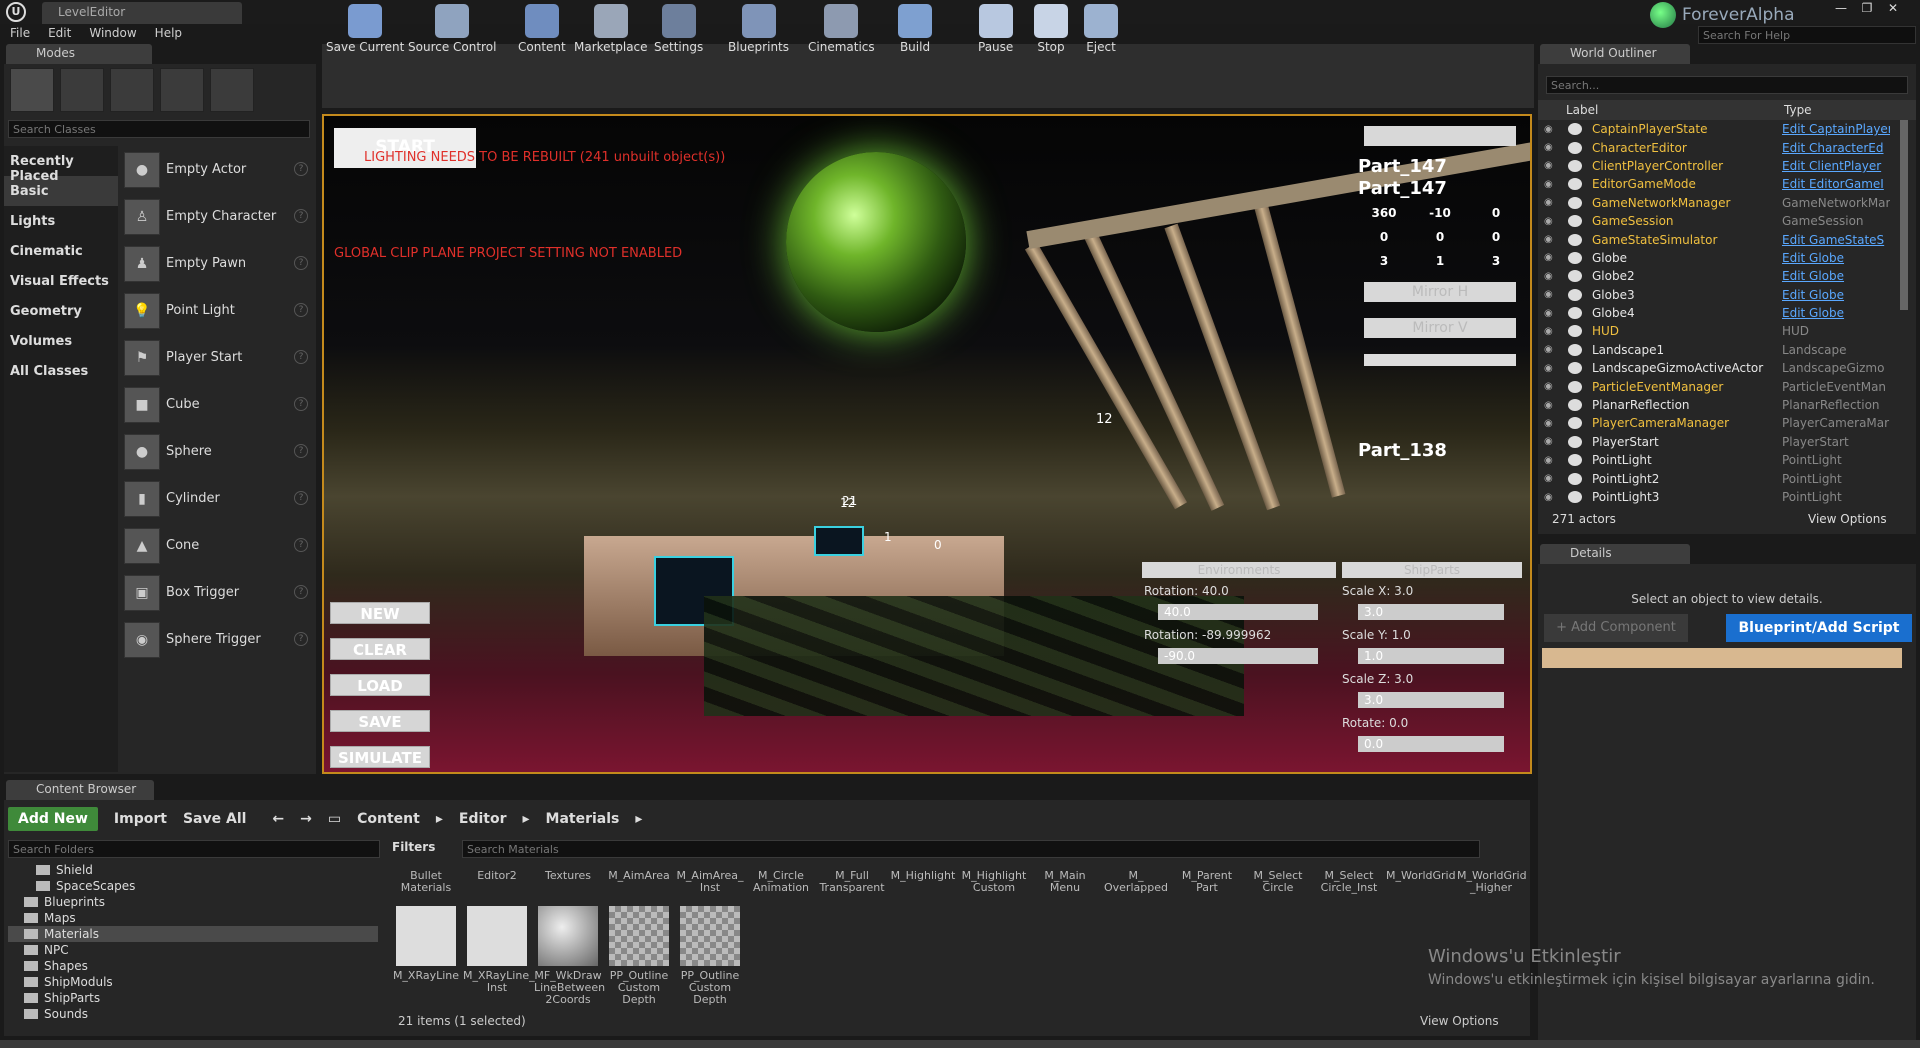  Describe the element at coordinates (1440, 292) in the screenshot. I see `mirror-h-button: Mirror H` at that location.